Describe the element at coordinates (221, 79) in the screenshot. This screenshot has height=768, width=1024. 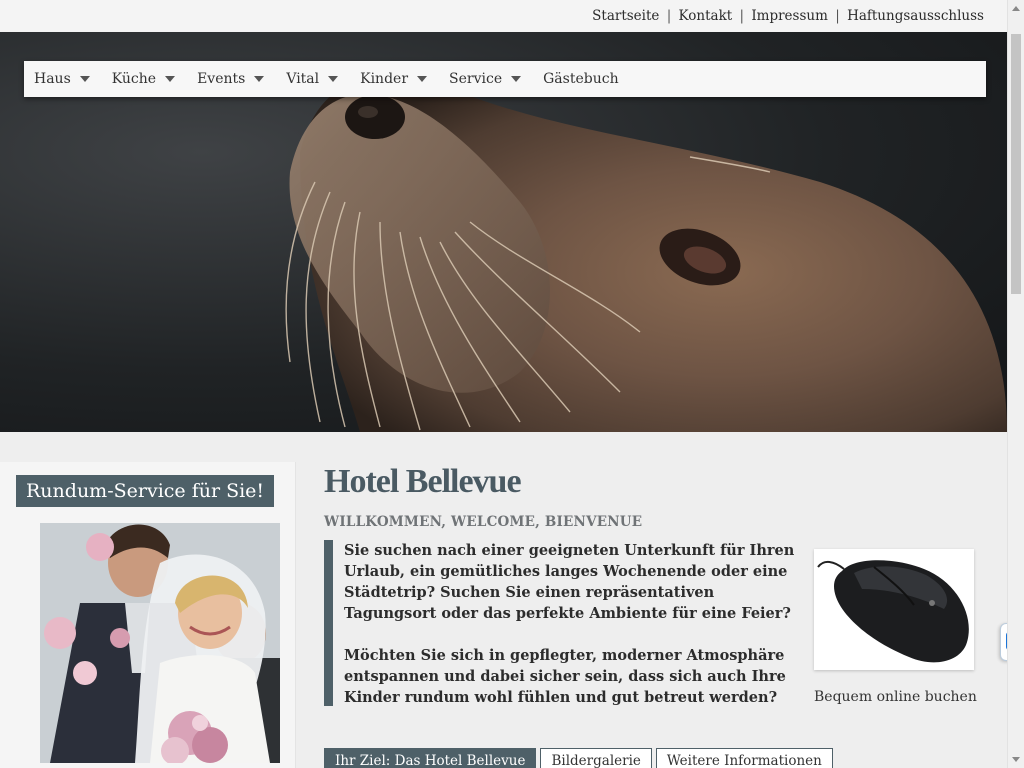
I see `nav-item-label: Events` at that location.